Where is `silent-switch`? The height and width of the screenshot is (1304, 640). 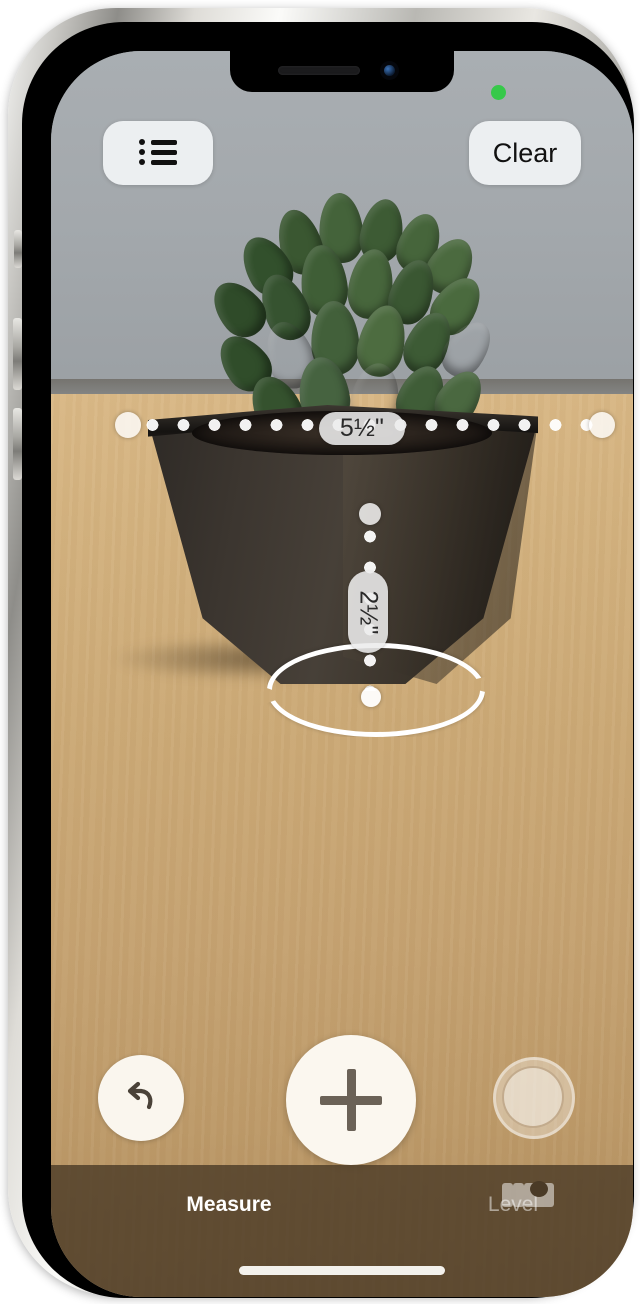 silent-switch is located at coordinates (18, 249).